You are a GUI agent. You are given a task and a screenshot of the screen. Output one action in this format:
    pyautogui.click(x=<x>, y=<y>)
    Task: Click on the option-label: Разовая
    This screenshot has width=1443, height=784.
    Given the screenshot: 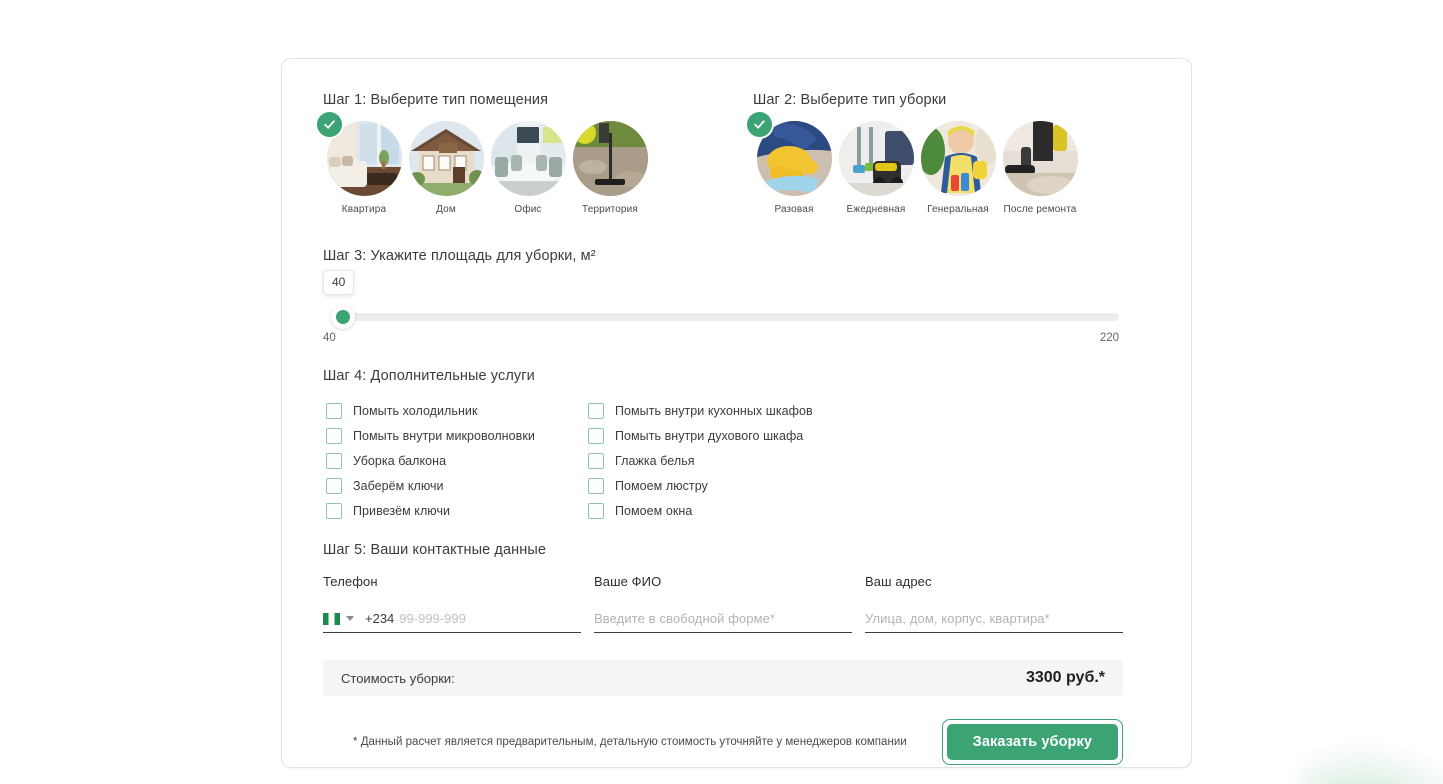 What is the action you would take?
    pyautogui.click(x=794, y=209)
    